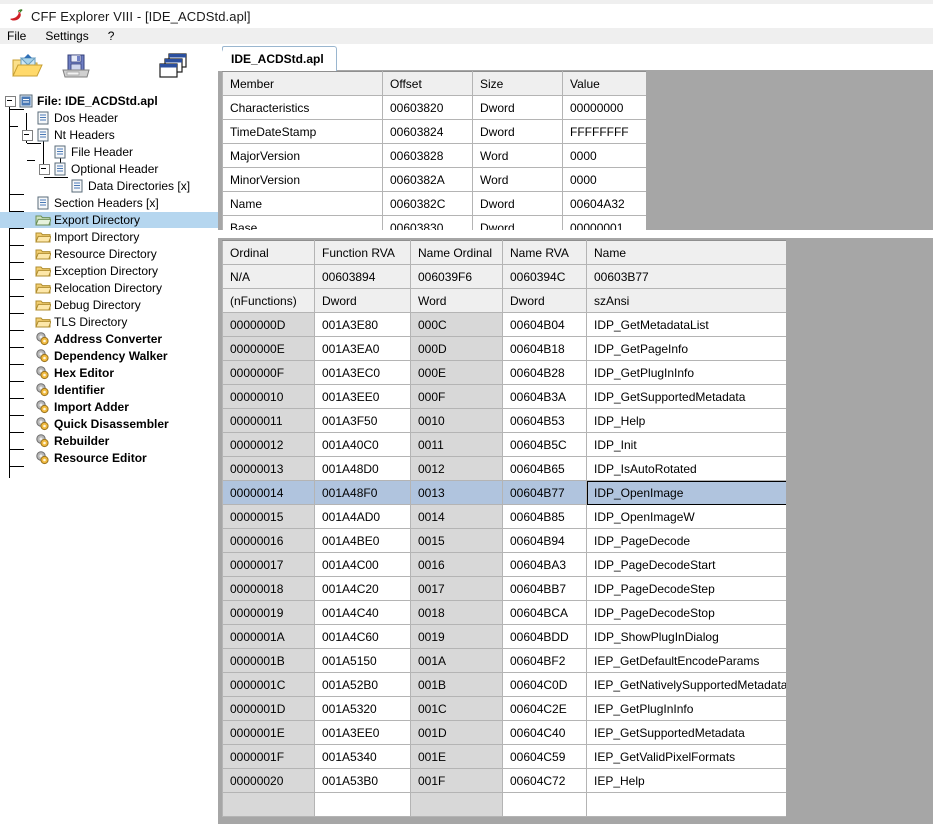 Image resolution: width=933 pixels, height=824 pixels. What do you see at coordinates (362, 492) in the screenshot?
I see `cell-function-rva: 001A48F0` at bounding box center [362, 492].